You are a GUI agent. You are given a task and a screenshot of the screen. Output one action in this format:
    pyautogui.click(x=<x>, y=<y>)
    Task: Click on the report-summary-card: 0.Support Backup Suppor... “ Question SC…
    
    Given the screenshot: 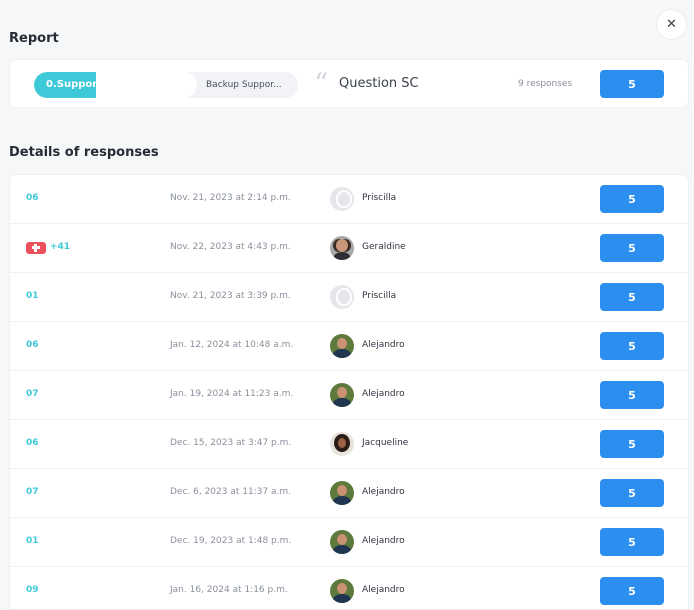 What is the action you would take?
    pyautogui.click(x=349, y=83)
    